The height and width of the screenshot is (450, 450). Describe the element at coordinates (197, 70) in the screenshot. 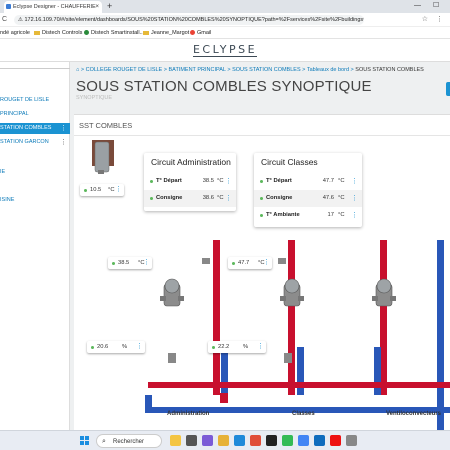

I see `breadcrumb-item: BATIMENT PRINCIPAL` at that location.